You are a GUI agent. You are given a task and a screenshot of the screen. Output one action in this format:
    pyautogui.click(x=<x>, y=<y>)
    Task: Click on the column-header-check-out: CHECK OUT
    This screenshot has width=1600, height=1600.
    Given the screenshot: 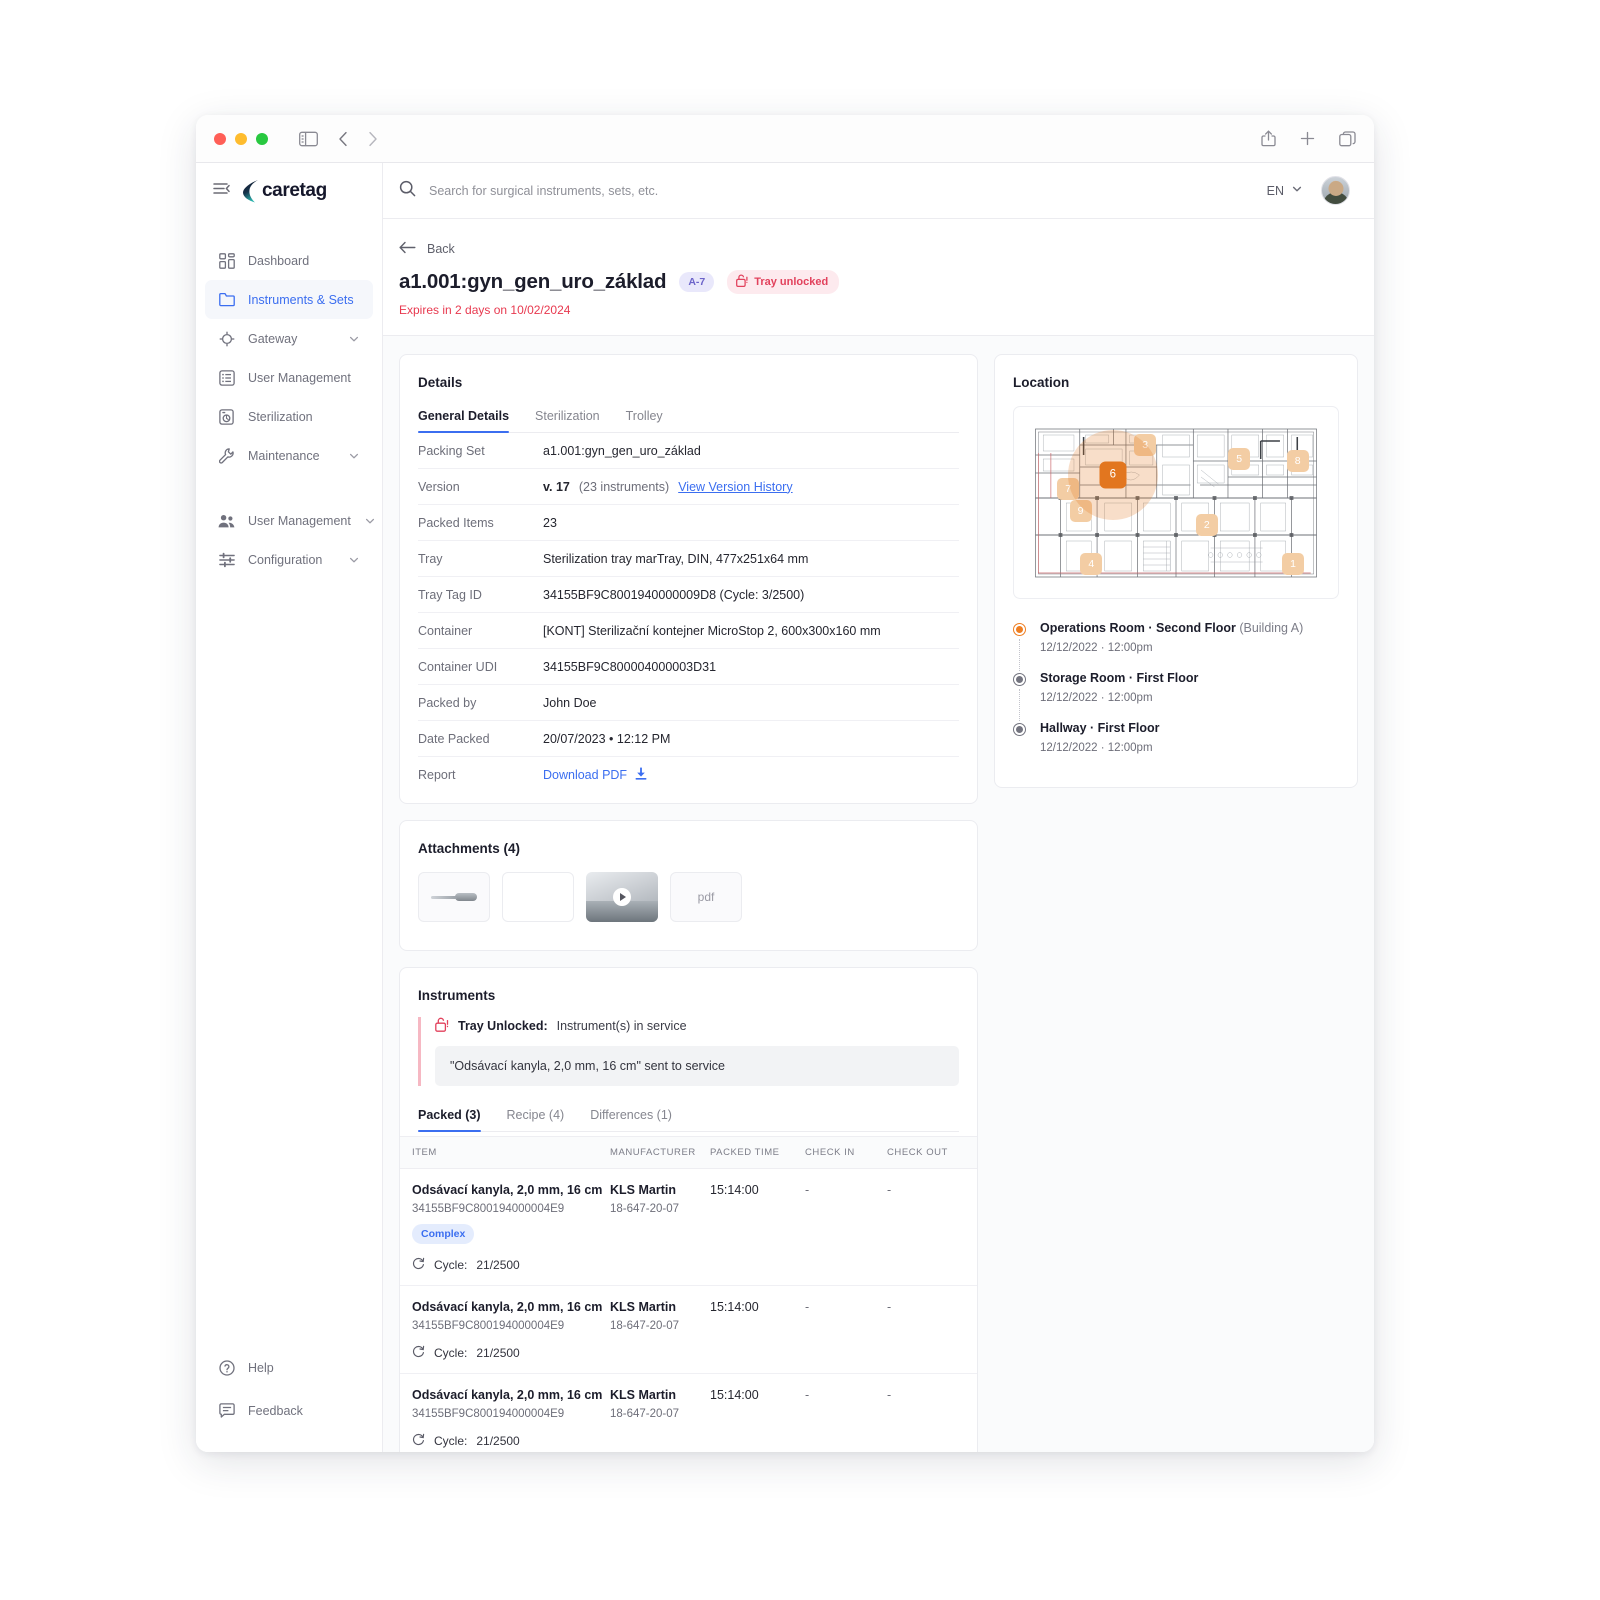 What is the action you would take?
    pyautogui.click(x=917, y=1152)
    